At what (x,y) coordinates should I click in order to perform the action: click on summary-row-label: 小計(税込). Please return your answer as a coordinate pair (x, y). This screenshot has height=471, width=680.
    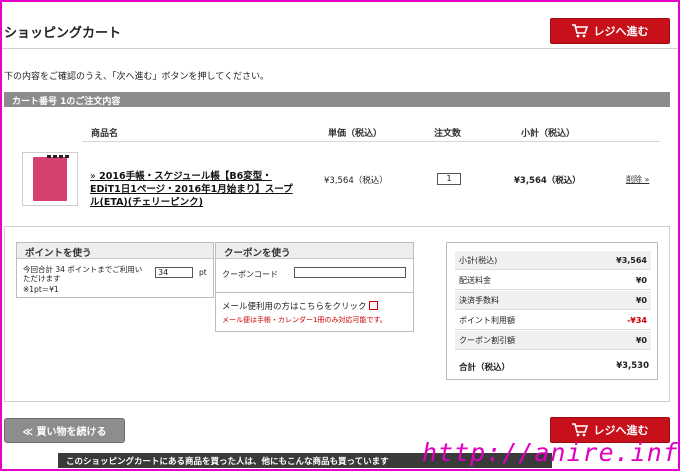
    Looking at the image, I should click on (478, 260).